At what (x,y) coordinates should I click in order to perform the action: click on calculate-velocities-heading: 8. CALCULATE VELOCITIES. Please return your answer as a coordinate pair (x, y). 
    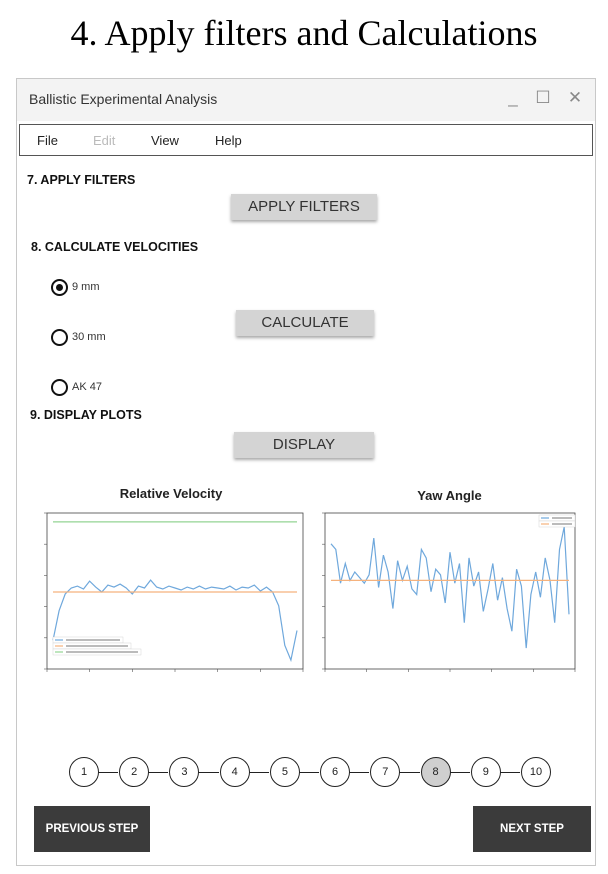
    Looking at the image, I should click on (115, 247).